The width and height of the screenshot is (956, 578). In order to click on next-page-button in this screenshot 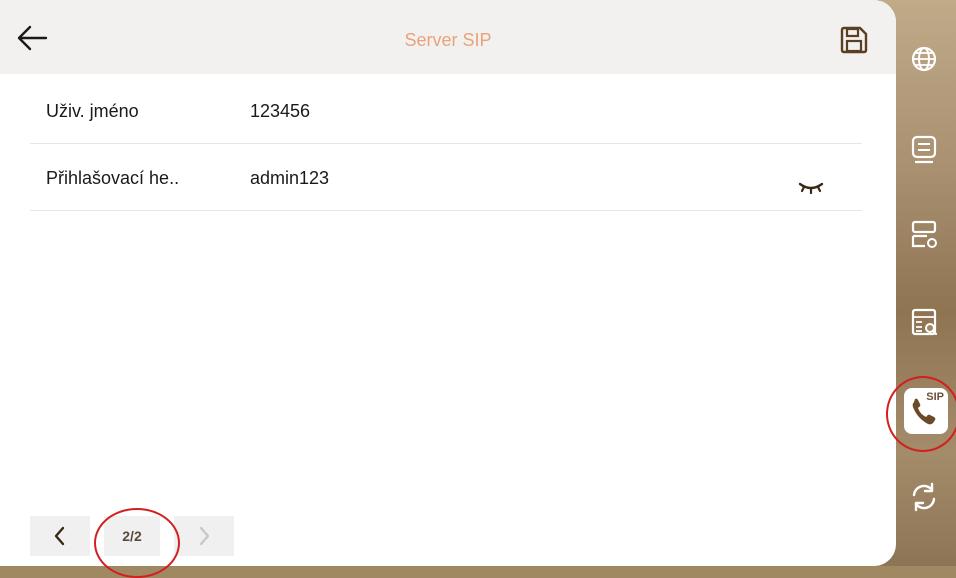, I will do `click(204, 536)`.